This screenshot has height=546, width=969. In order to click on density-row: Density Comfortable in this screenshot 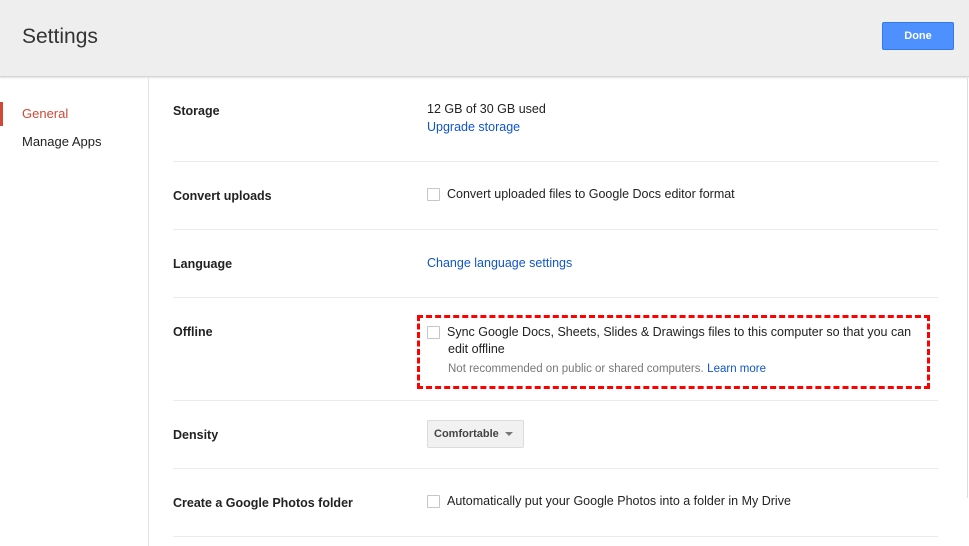, I will do `click(555, 435)`.